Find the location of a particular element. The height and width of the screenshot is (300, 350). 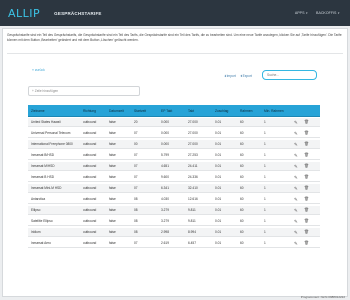

back-link: « zurück is located at coordinates (38, 70).